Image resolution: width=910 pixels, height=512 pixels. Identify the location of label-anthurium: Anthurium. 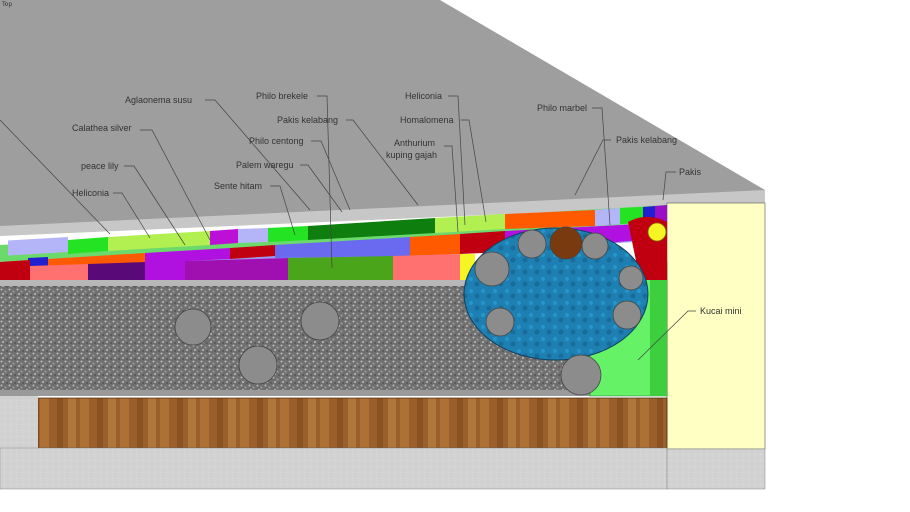
(414, 143).